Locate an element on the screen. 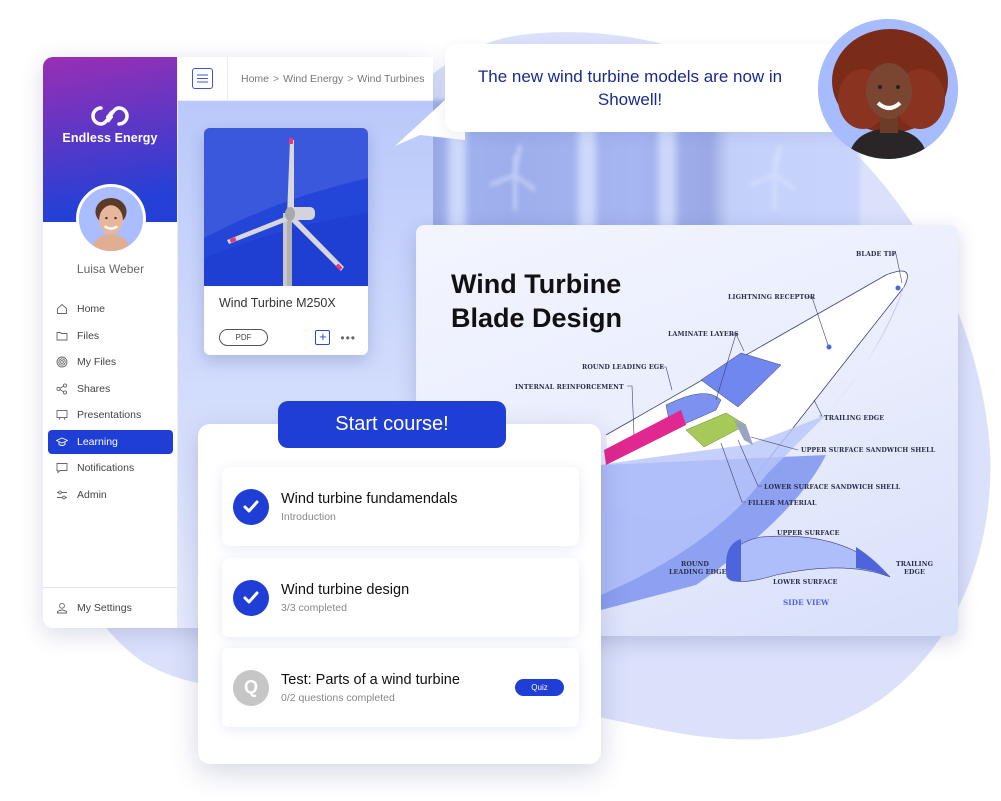 This screenshot has height=801, width=1001. file-card: Wind Turbine M250X PDF + ••• is located at coordinates (286, 241).